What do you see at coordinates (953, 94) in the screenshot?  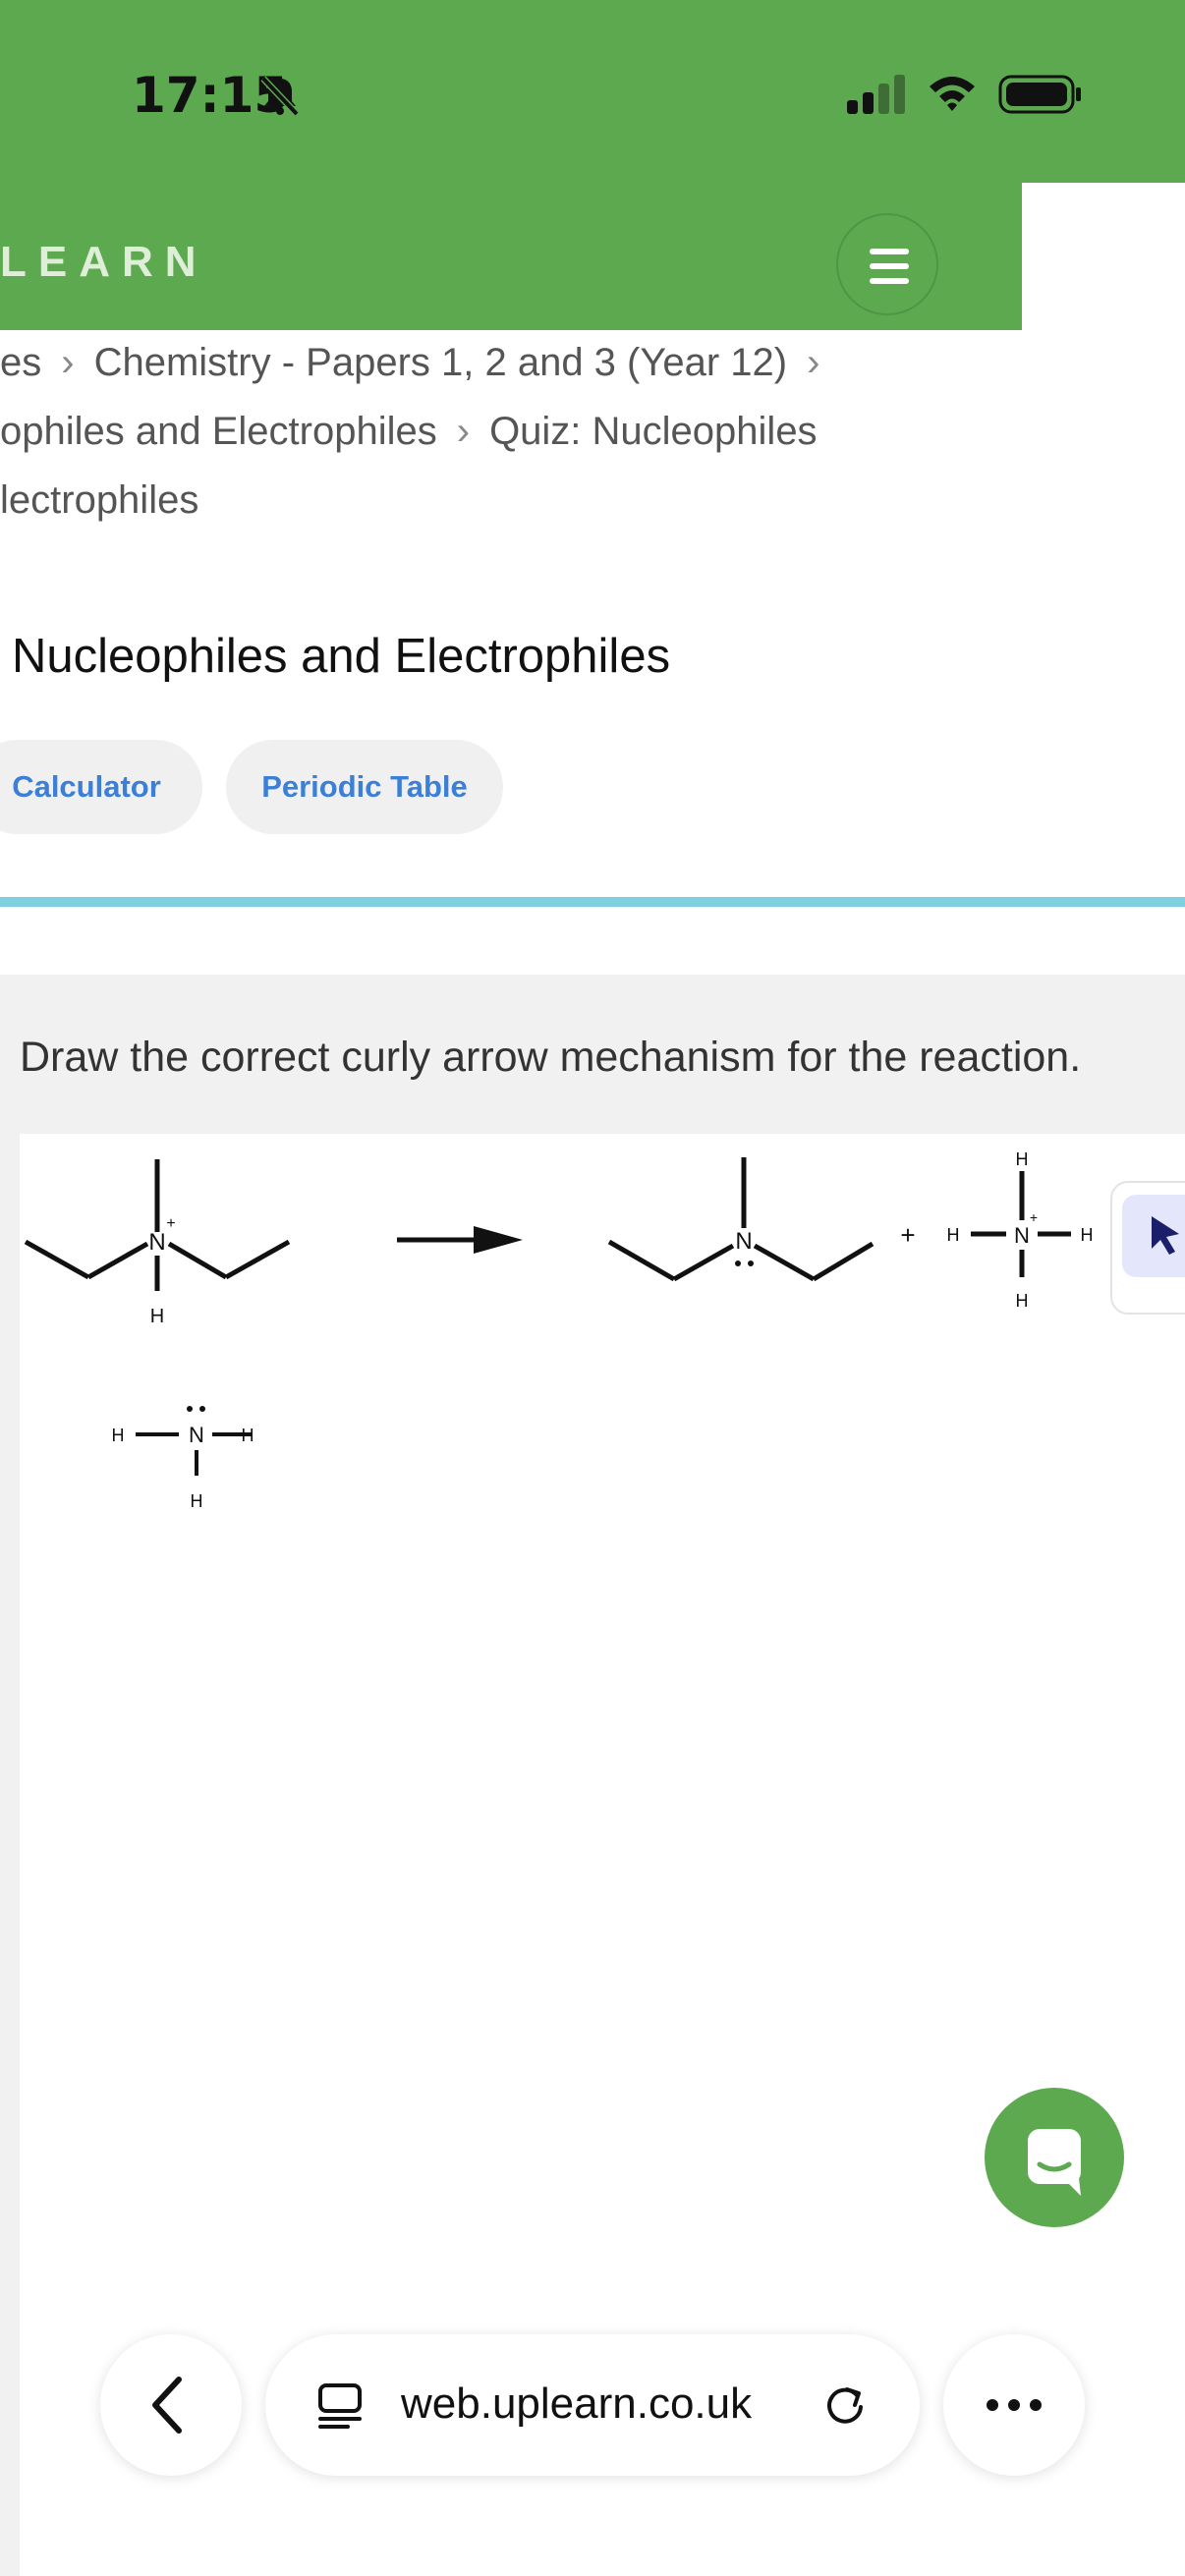 I see `wifi-icon` at bounding box center [953, 94].